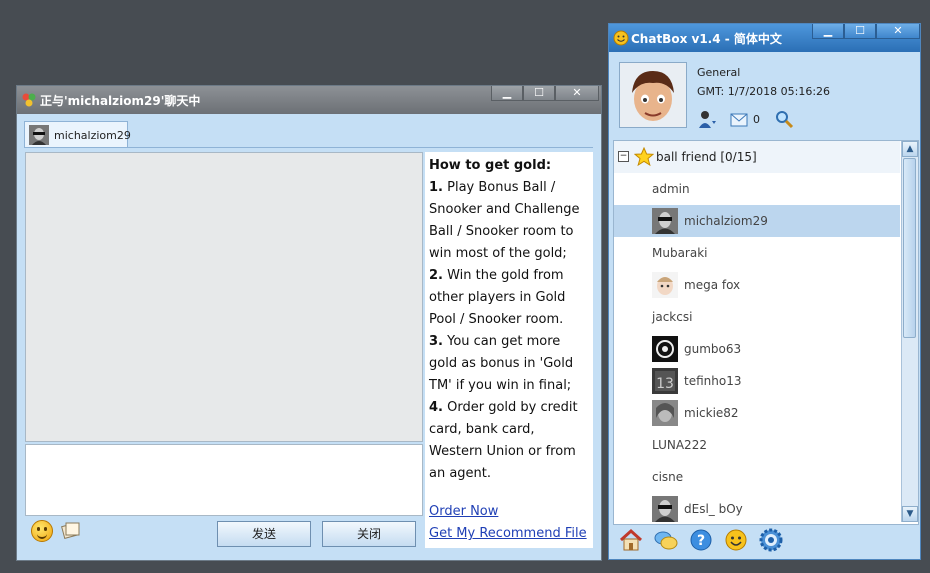  Describe the element at coordinates (757, 381) in the screenshot. I see `friend-row: 13 tefinho13` at that location.